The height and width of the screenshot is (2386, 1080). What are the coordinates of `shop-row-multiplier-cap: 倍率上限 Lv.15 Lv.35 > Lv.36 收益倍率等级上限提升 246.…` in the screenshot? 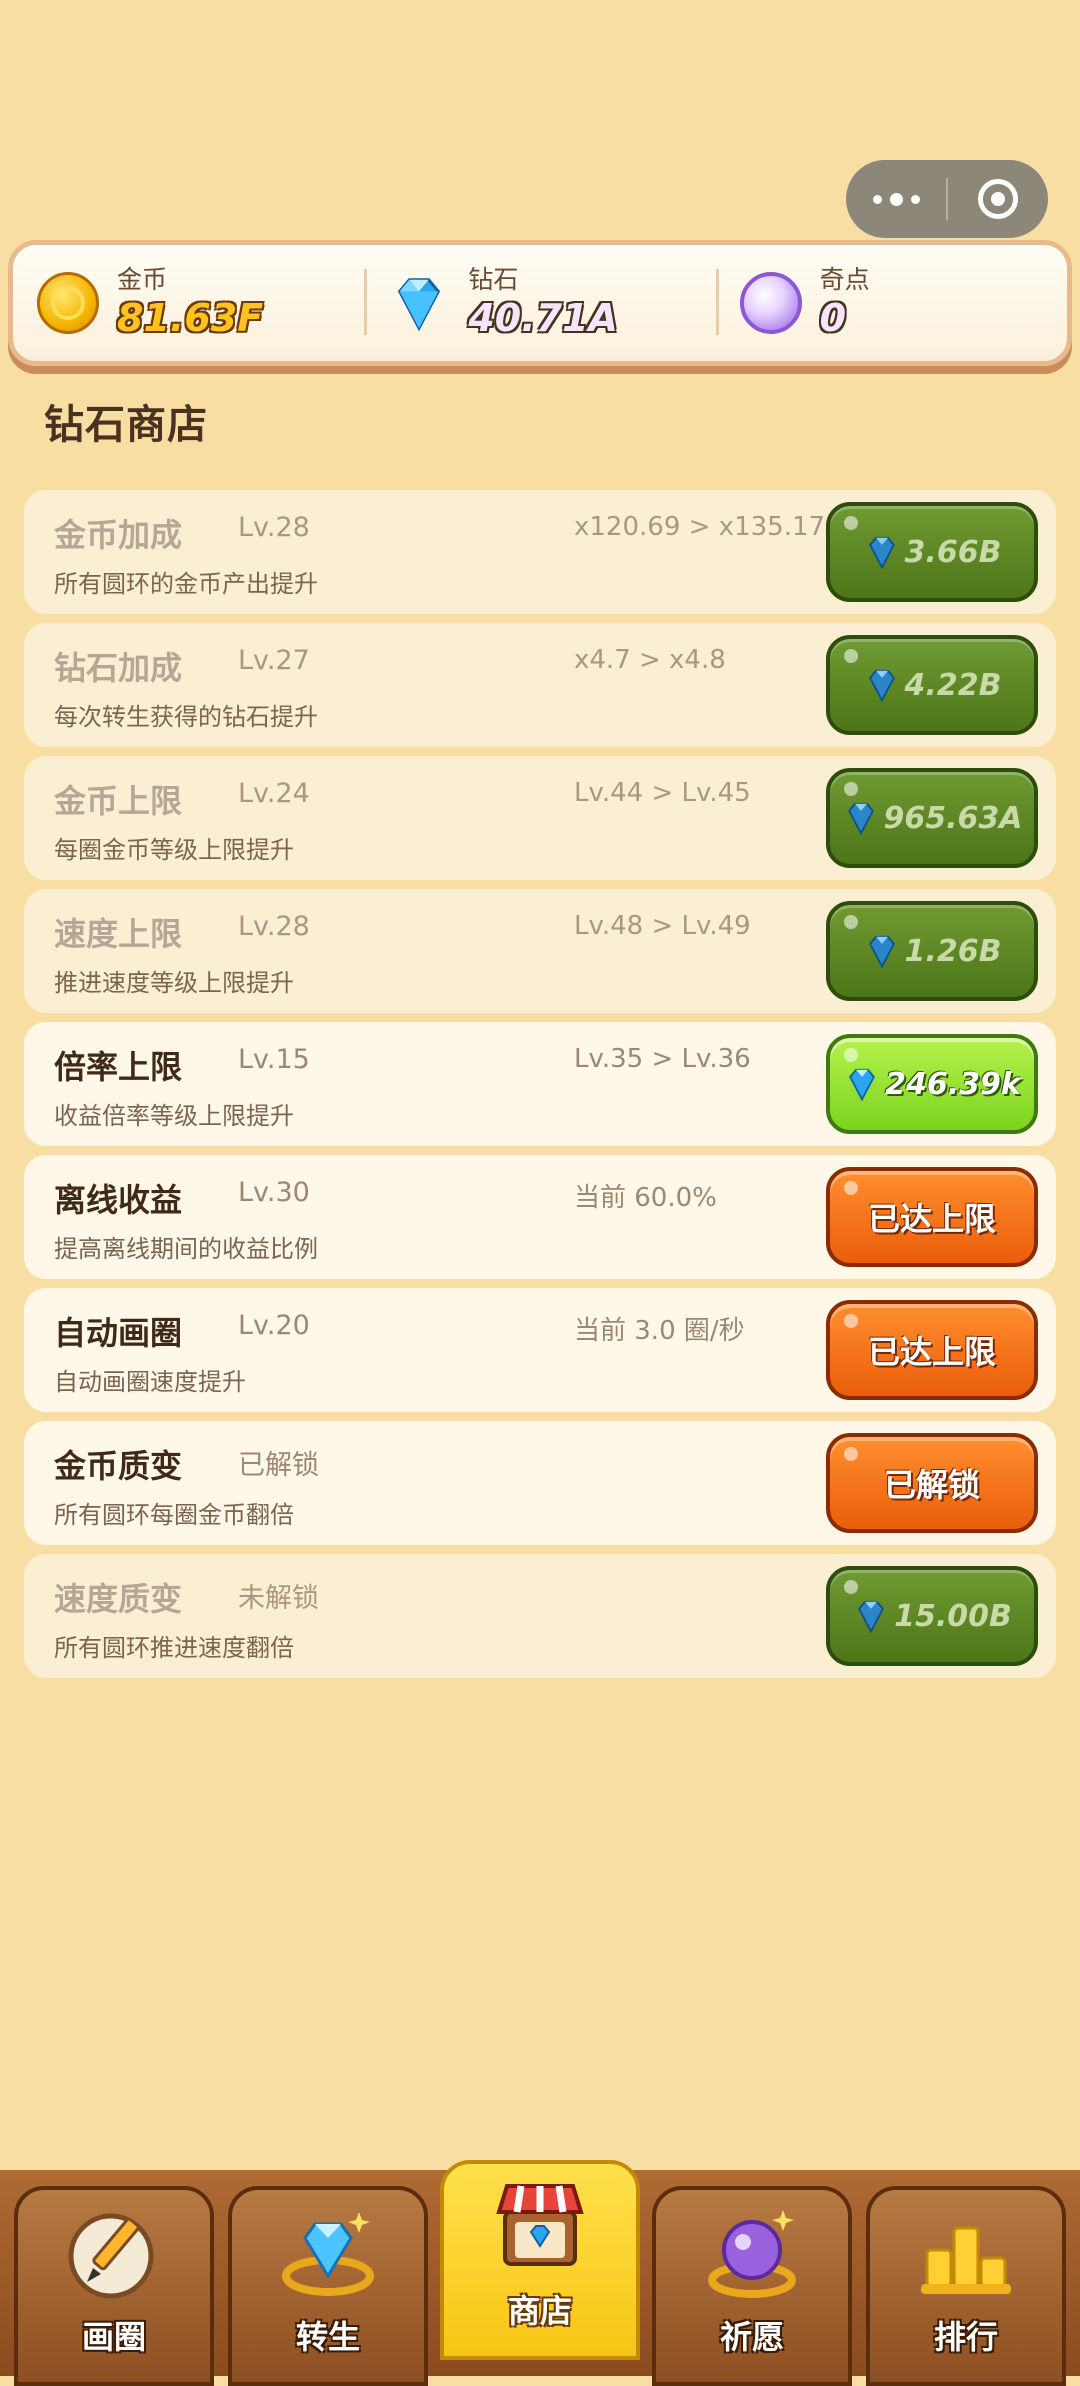 It's located at (540, 1084).